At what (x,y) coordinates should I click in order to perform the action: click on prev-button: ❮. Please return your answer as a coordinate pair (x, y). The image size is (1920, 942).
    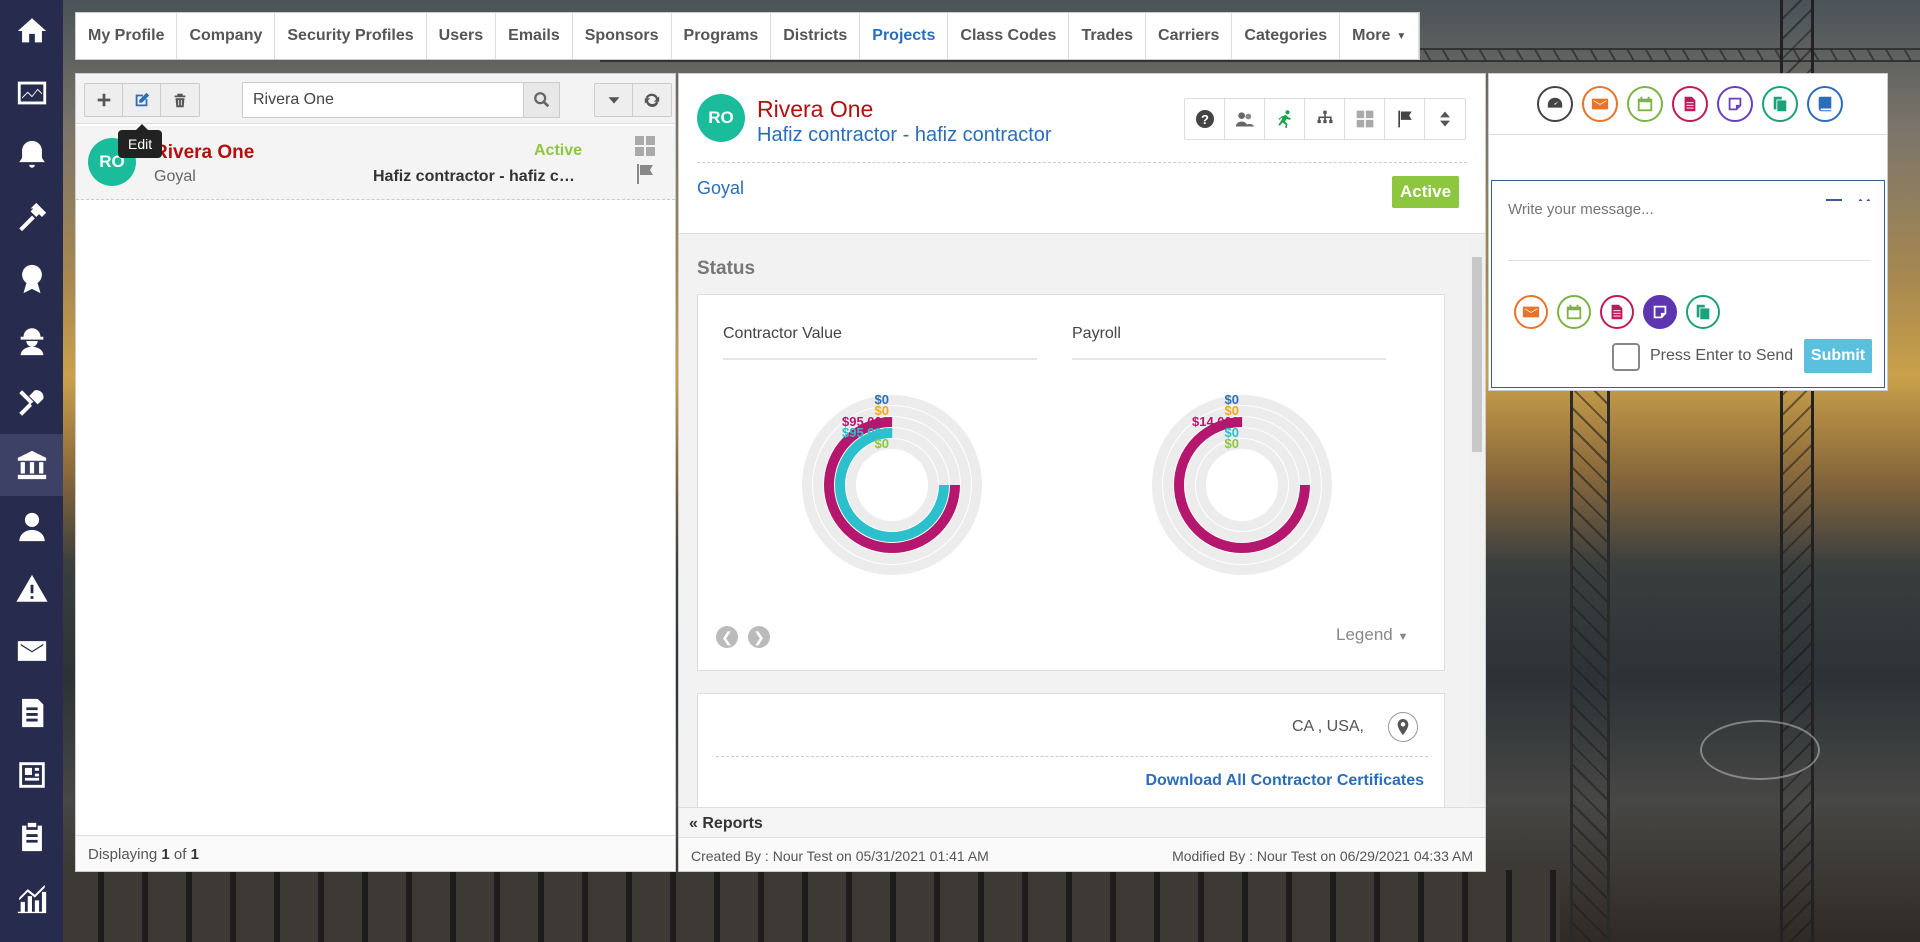
    Looking at the image, I should click on (727, 637).